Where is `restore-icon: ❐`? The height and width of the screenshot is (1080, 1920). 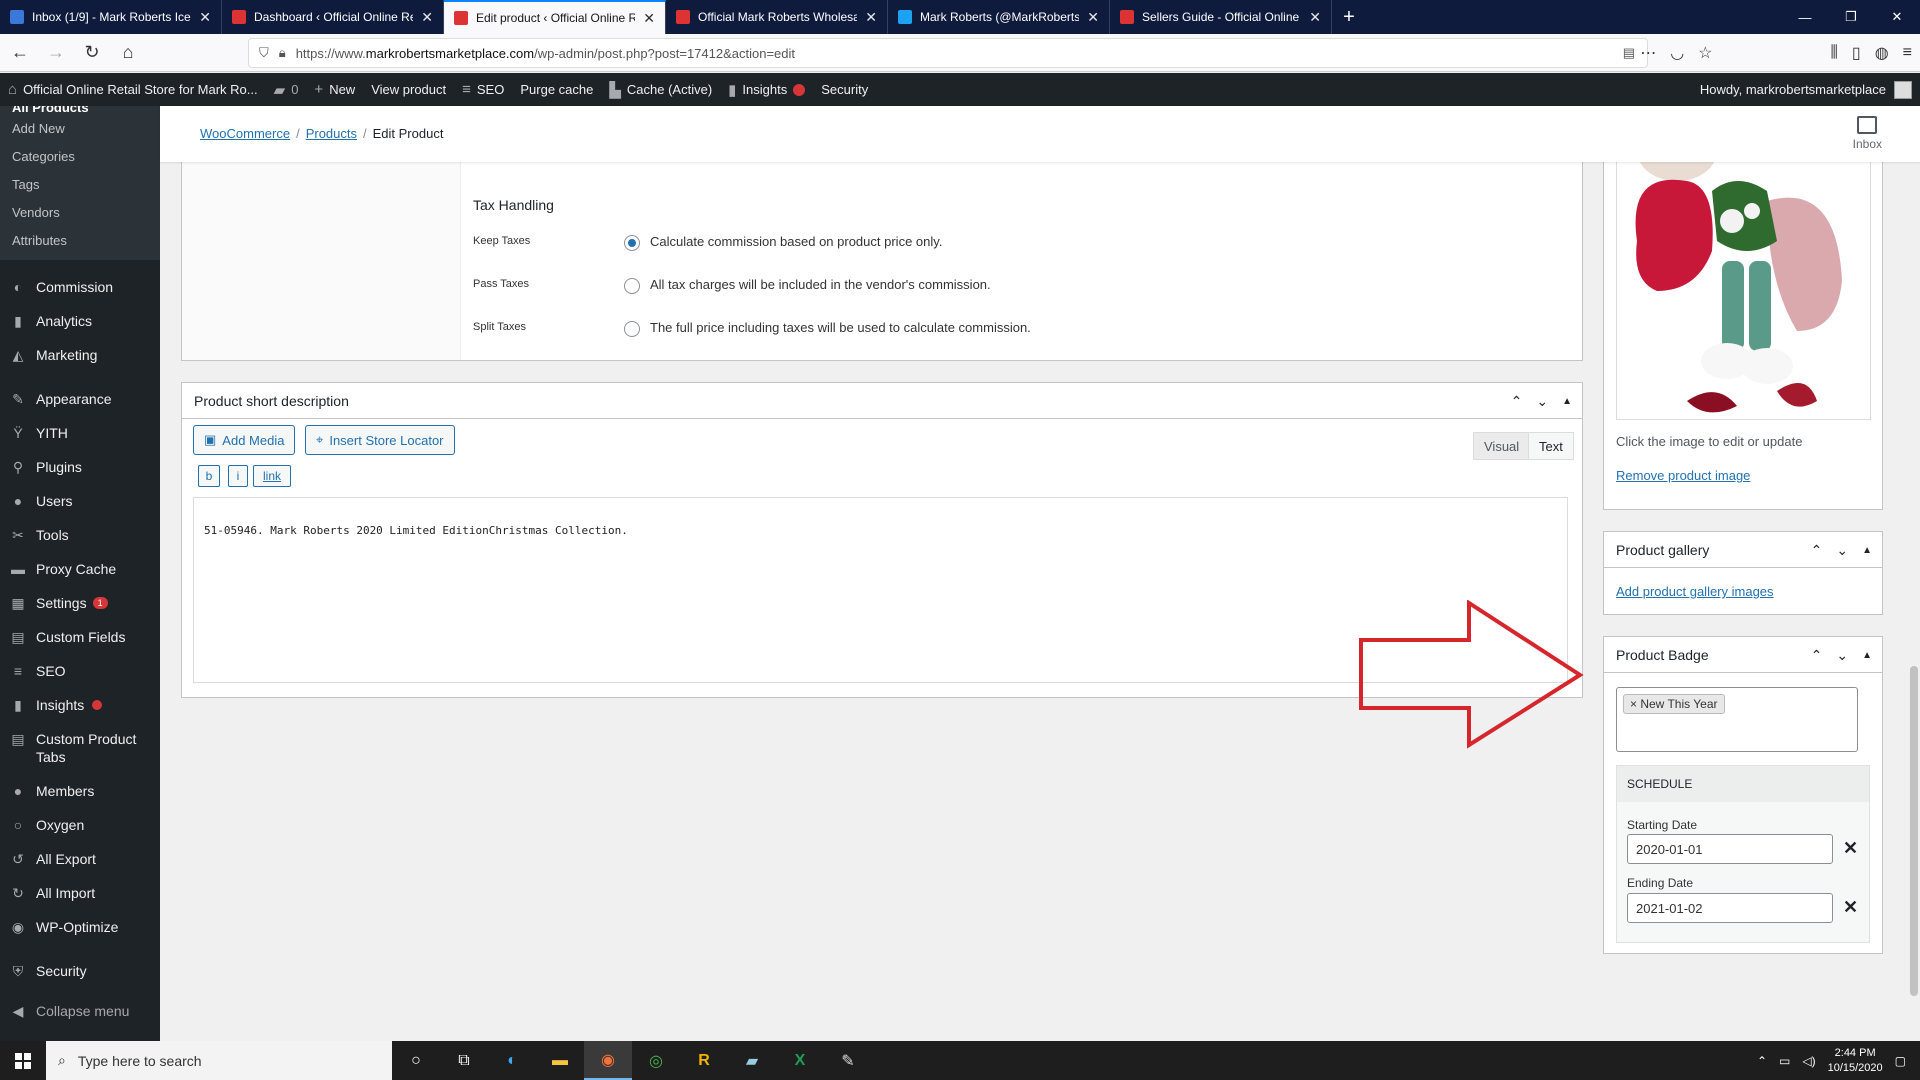 restore-icon: ❐ is located at coordinates (1851, 17).